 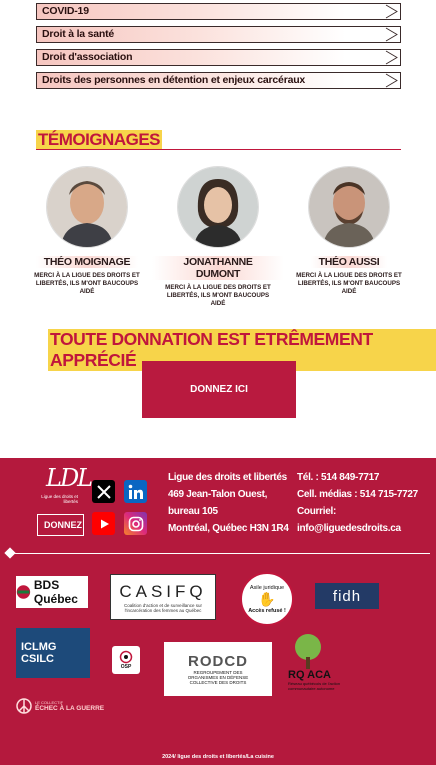 I want to click on topic-association: Droit d'association, so click(x=218, y=57).